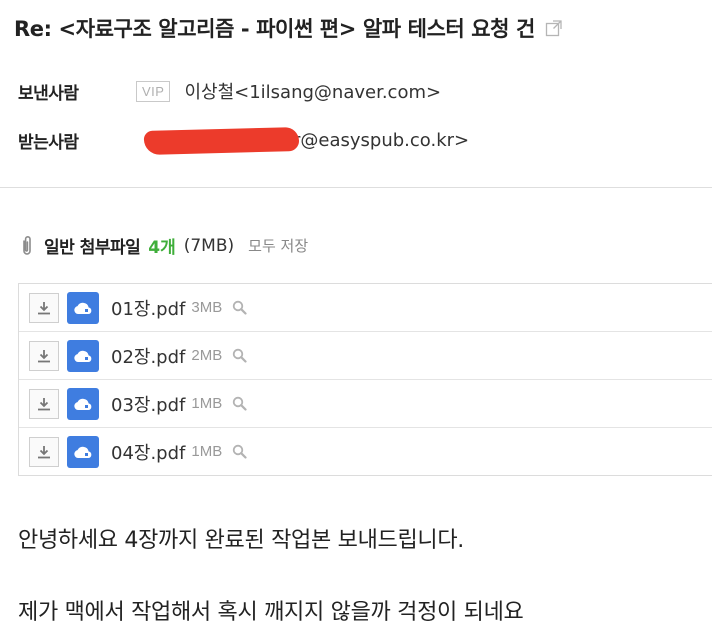 The width and height of the screenshot is (712, 626). What do you see at coordinates (278, 245) in the screenshot?
I see `save-all-link: 모두 저장` at bounding box center [278, 245].